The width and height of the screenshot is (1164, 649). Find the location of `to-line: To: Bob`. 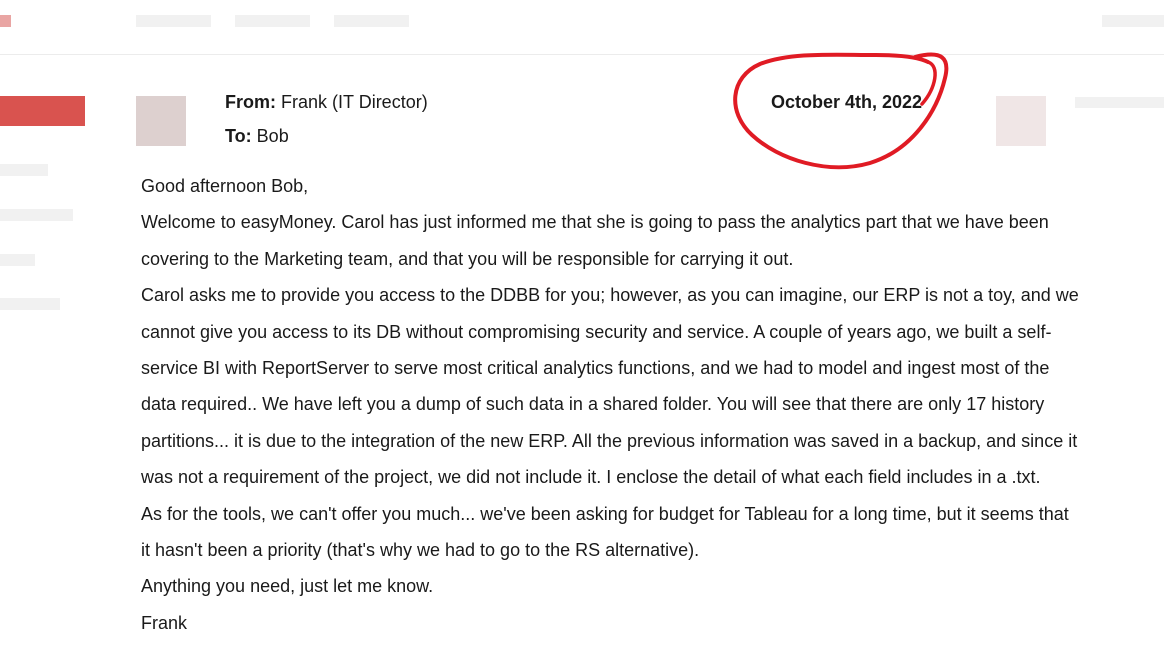

to-line: To: Bob is located at coordinates (257, 136).